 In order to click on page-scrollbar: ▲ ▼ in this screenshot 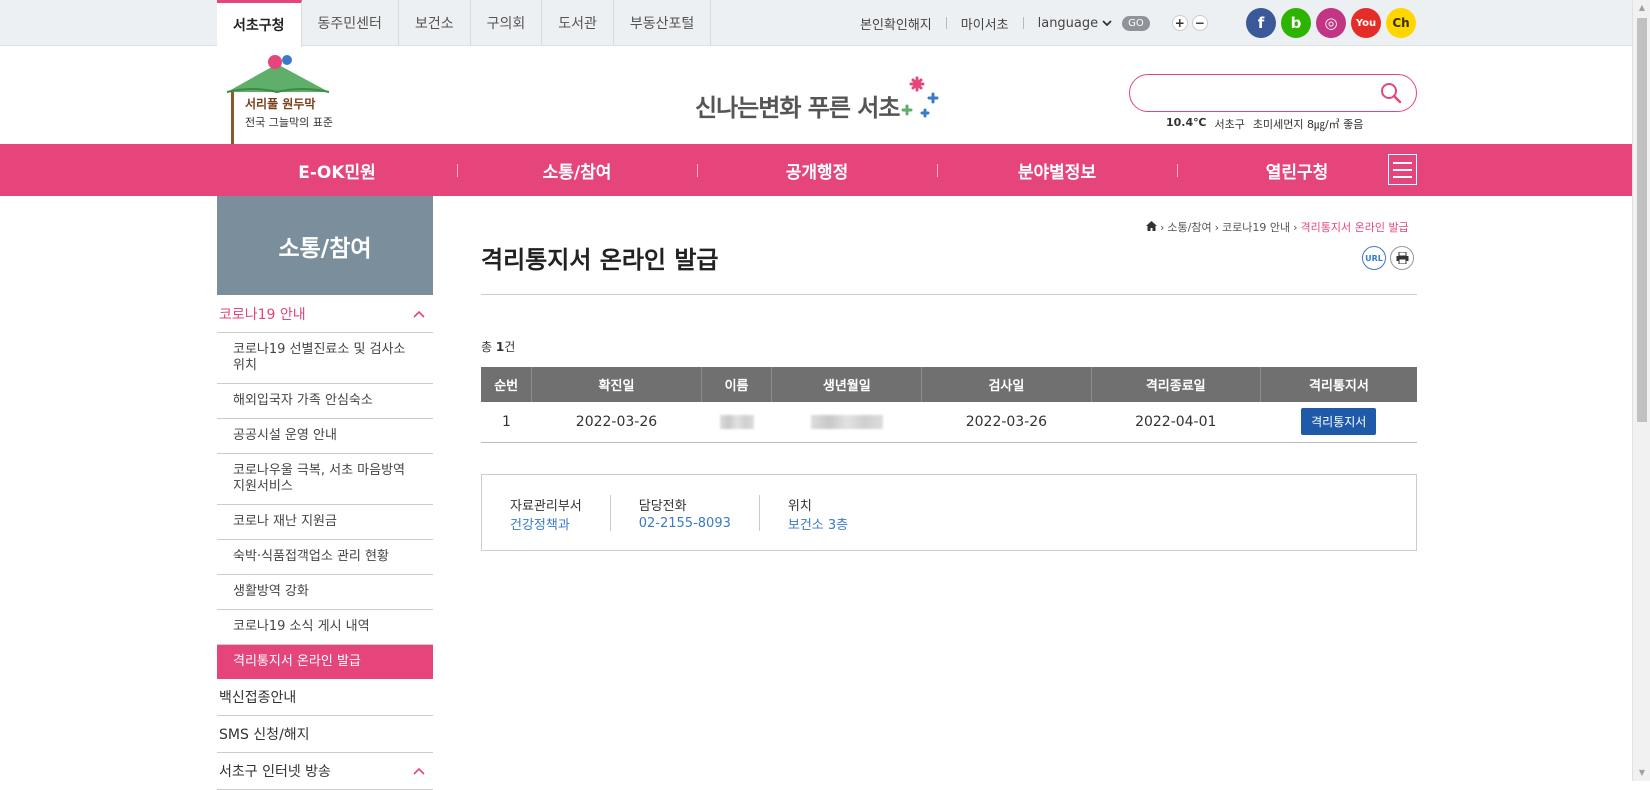, I will do `click(1641, 390)`.